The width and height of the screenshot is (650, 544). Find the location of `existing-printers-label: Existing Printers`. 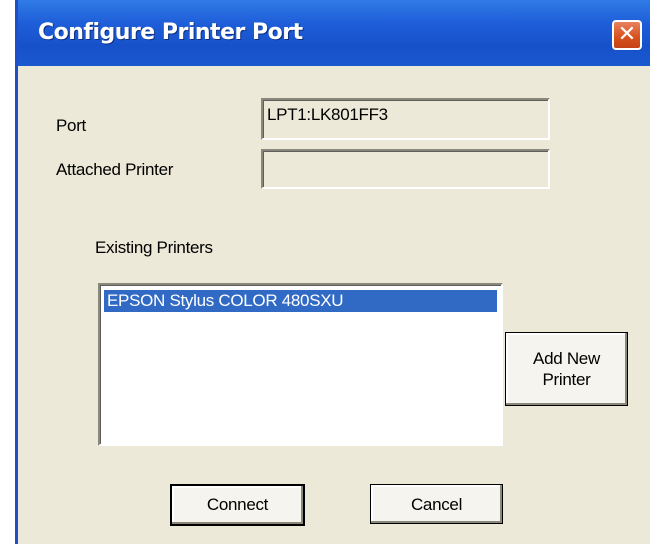

existing-printers-label: Existing Printers is located at coordinates (154, 247).